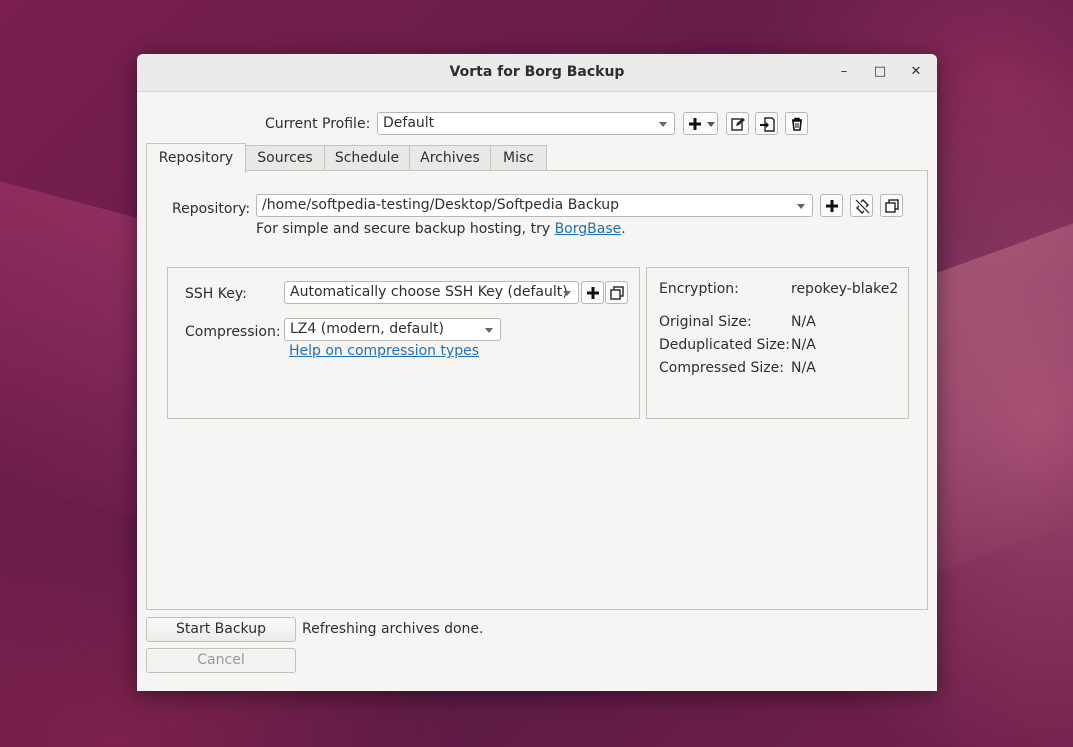 The height and width of the screenshot is (747, 1073). I want to click on compression-help-link: Help on compression types, so click(384, 351).